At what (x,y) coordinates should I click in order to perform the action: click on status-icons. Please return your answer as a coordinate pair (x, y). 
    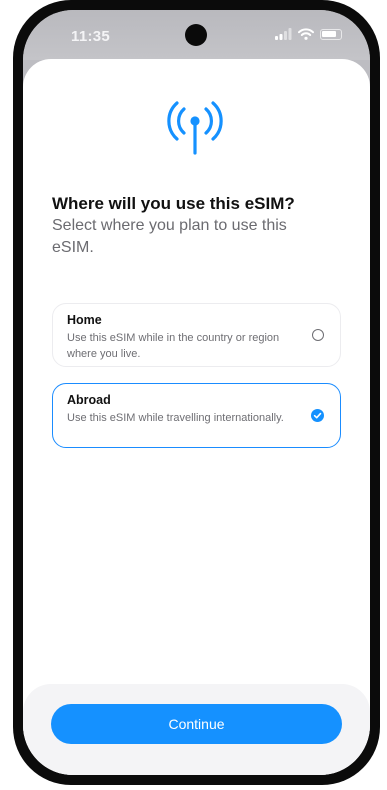
    Looking at the image, I should click on (308, 34).